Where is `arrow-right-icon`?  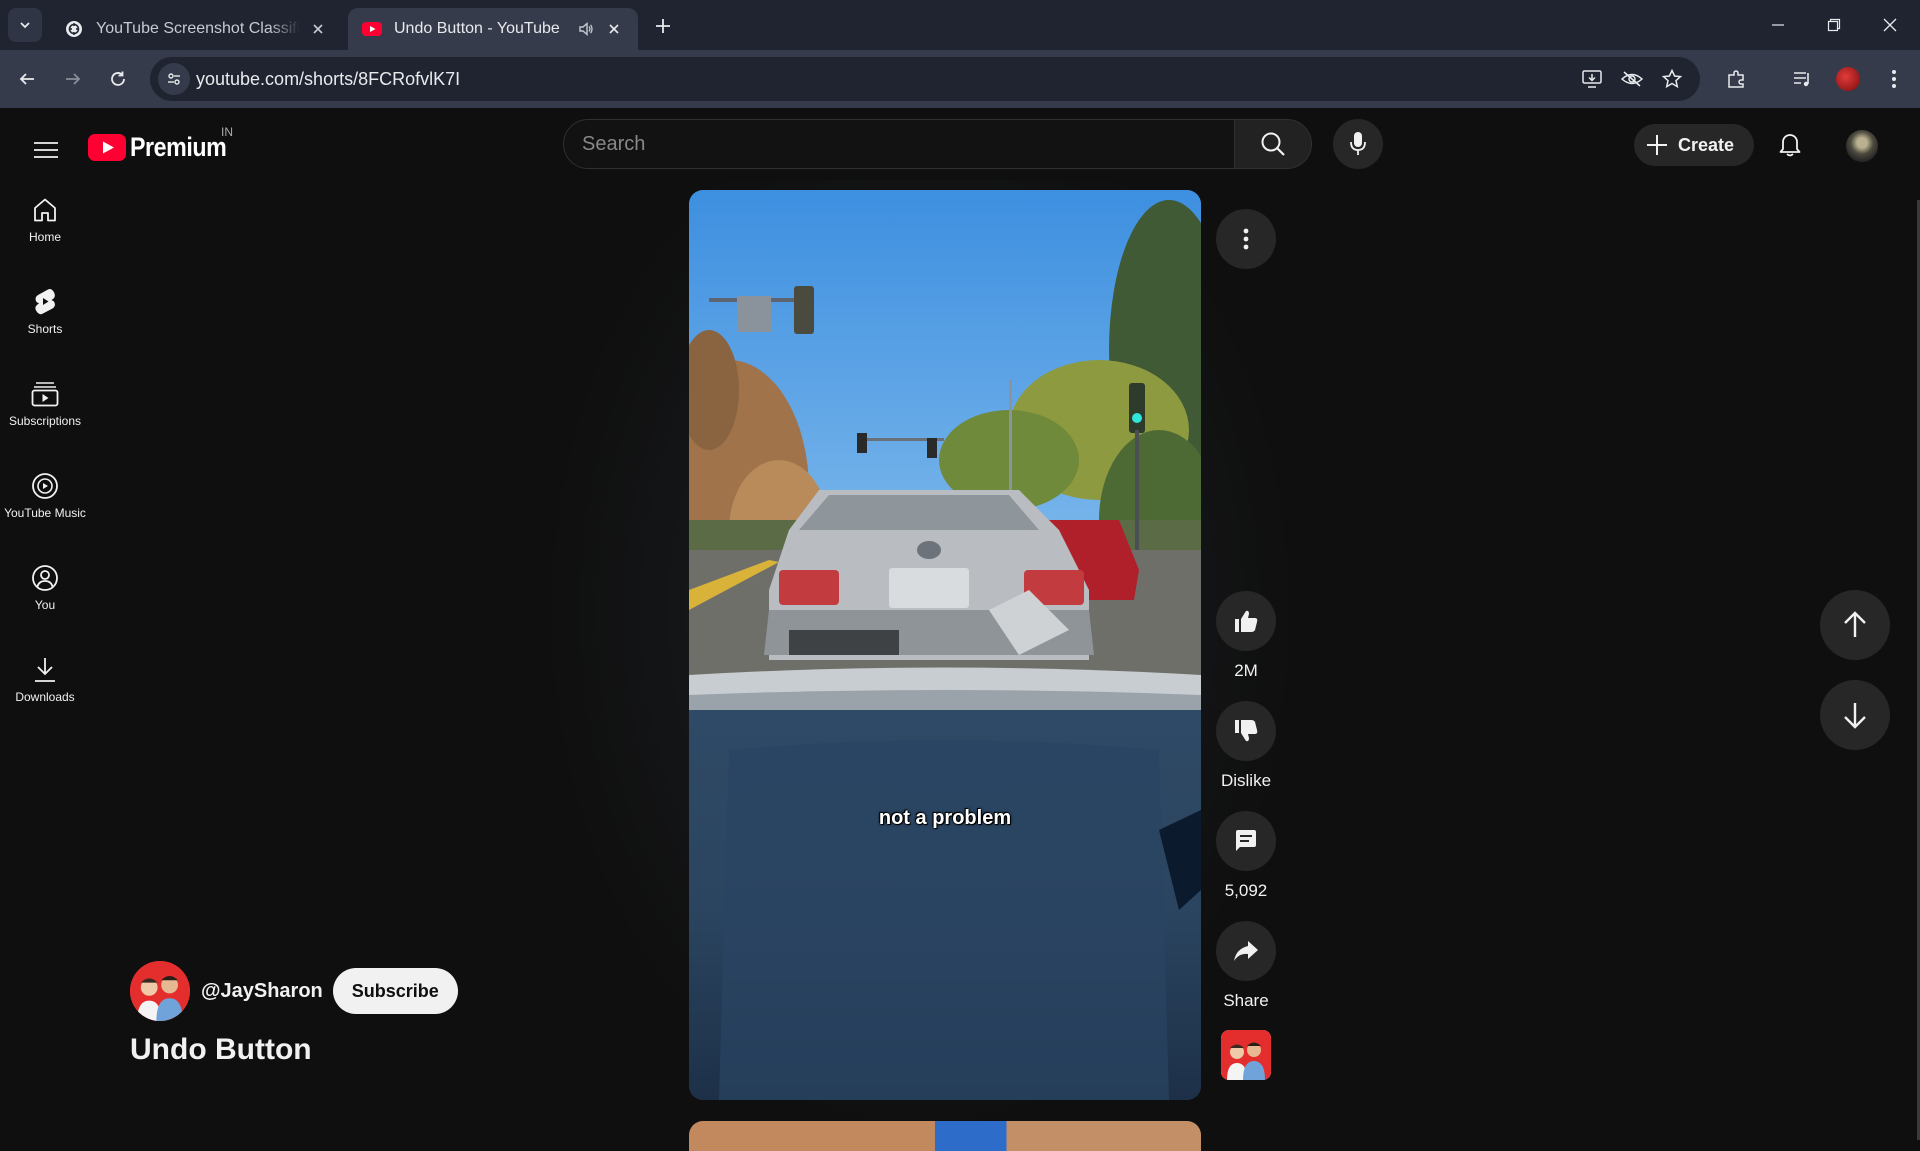 arrow-right-icon is located at coordinates (73, 79).